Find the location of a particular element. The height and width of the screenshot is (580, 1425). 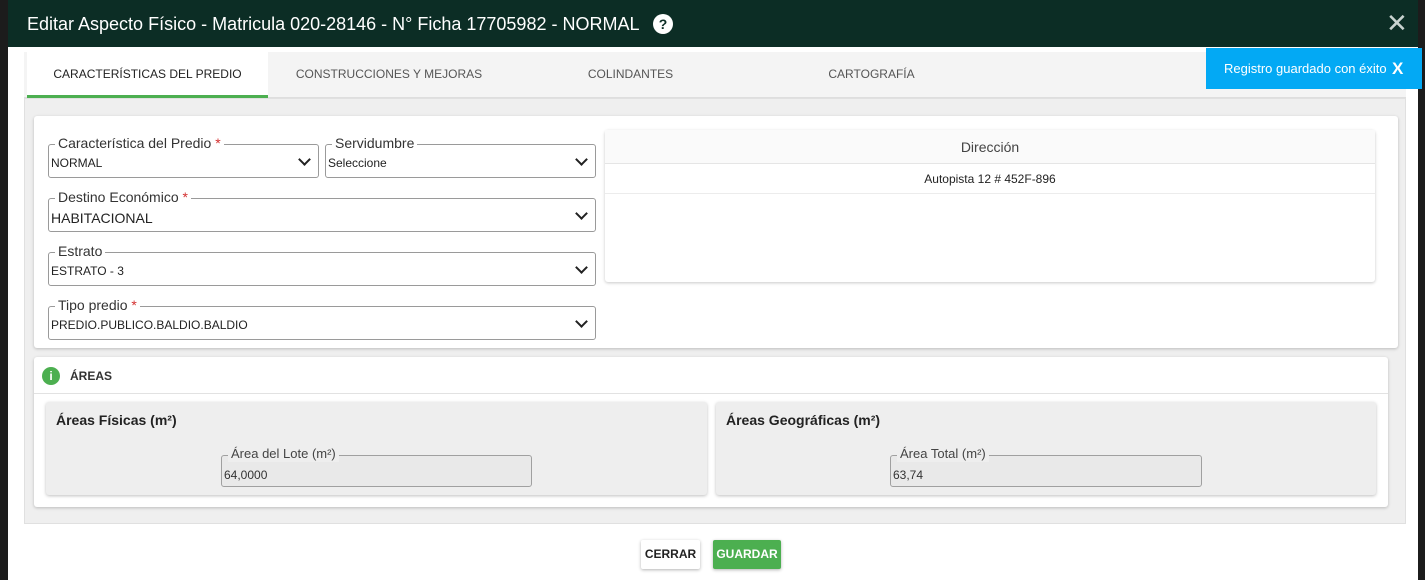

estrato-select: Estrato ESTRATO - 3 is located at coordinates (322, 264).